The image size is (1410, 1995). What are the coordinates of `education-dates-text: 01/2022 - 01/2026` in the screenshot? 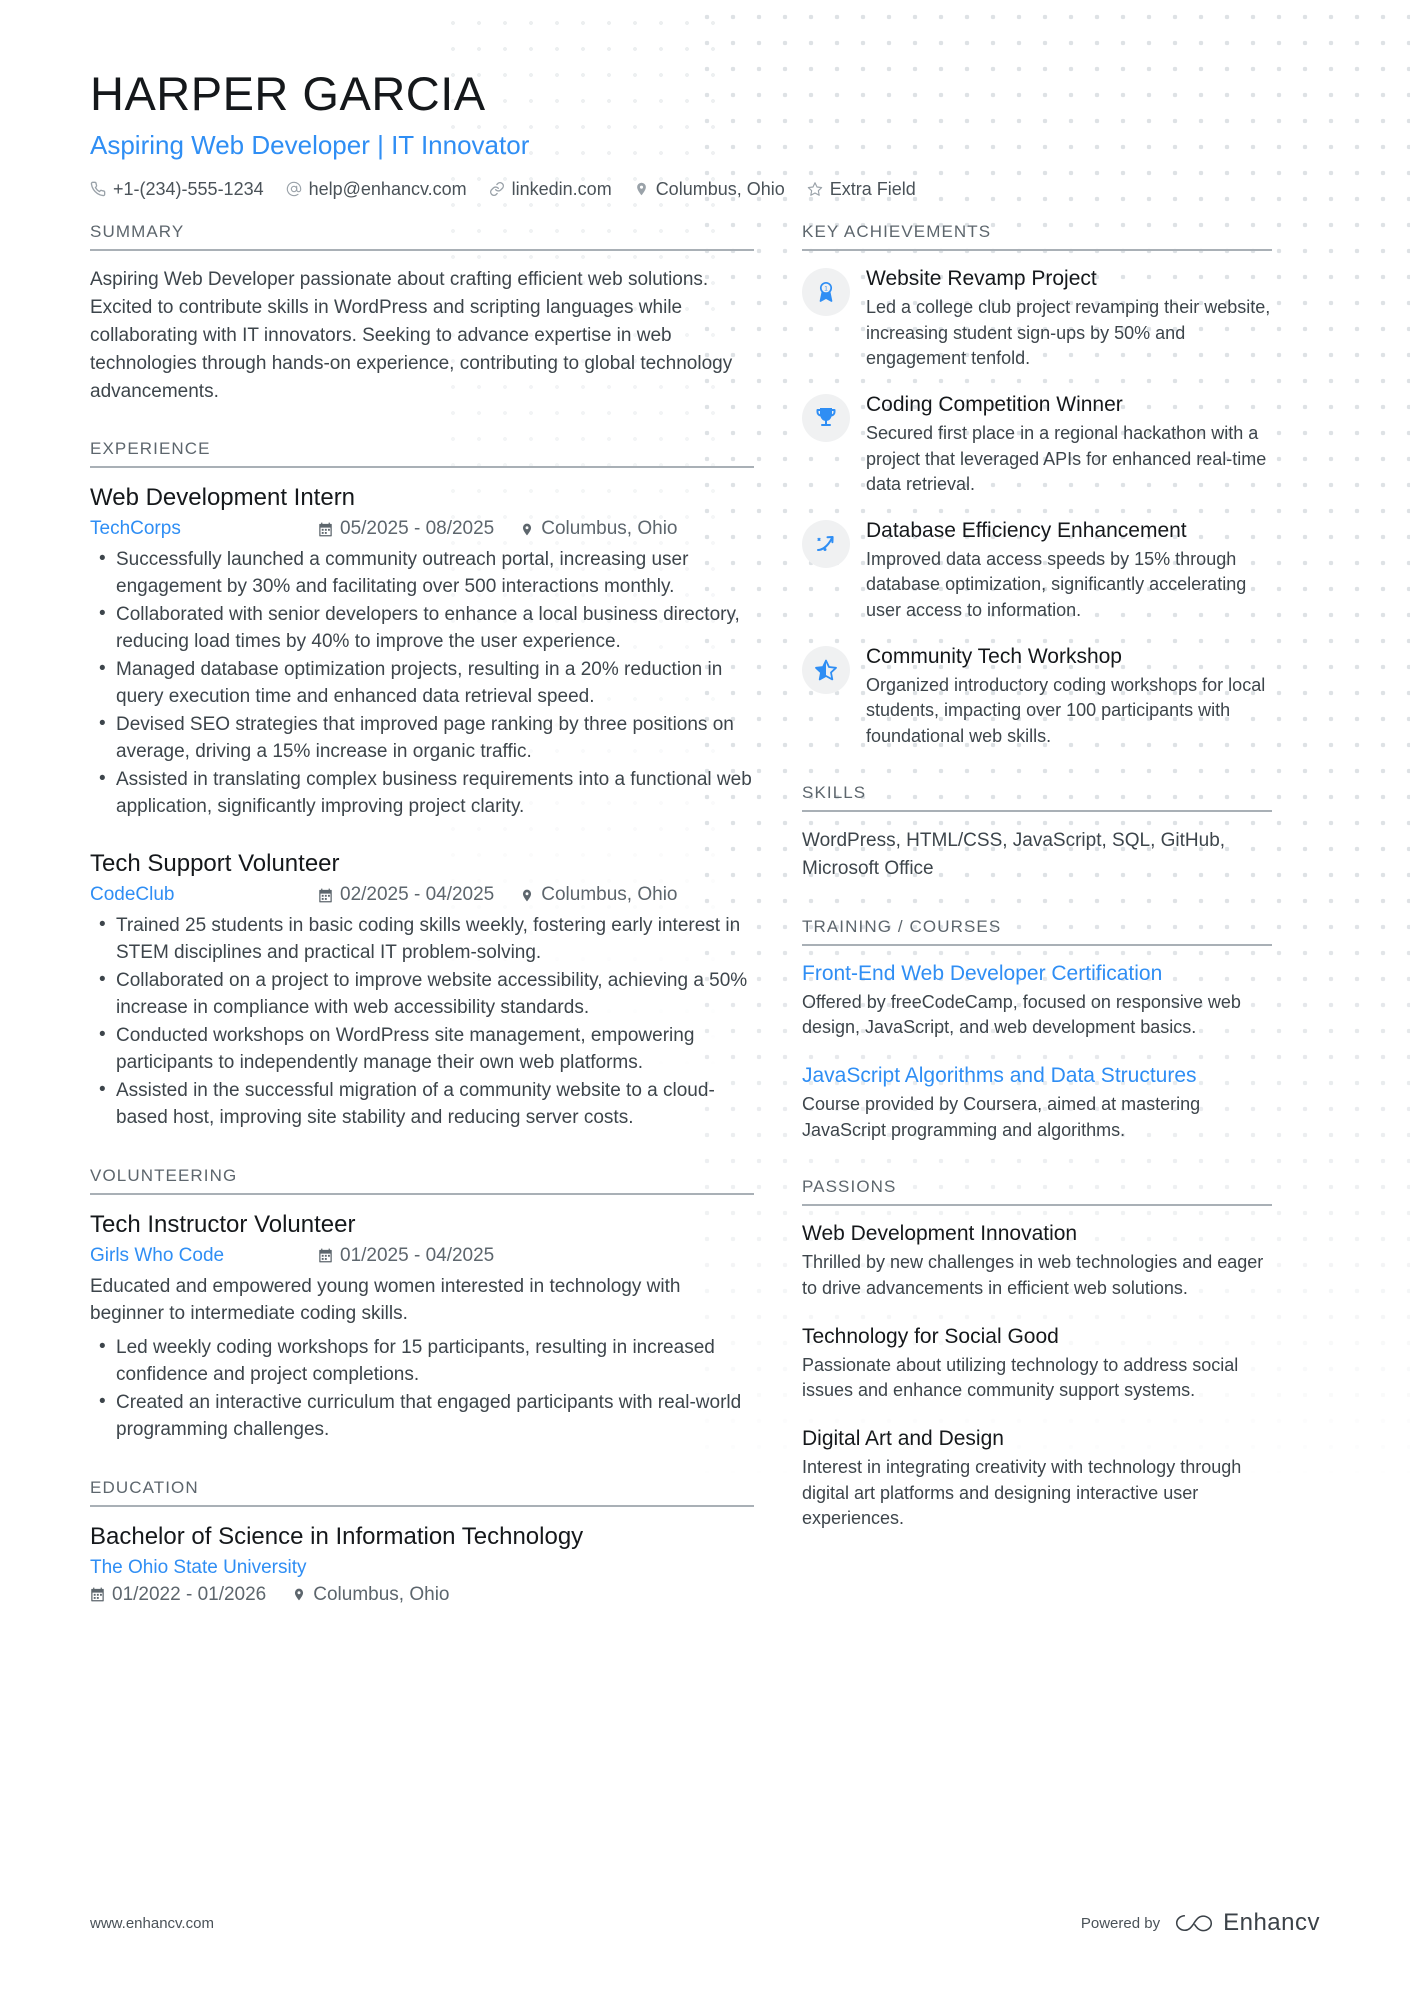 It's located at (189, 1594).